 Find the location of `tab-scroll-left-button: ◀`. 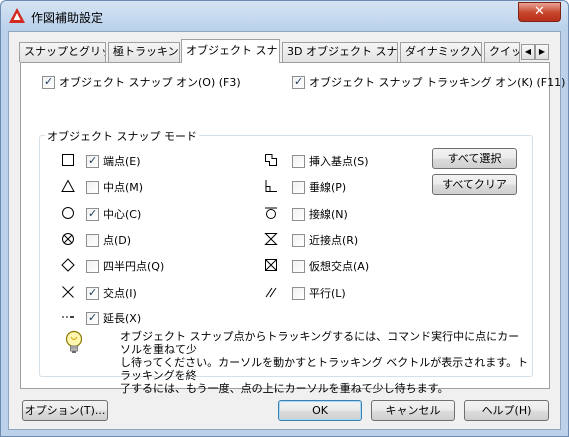

tab-scroll-left-button: ◀ is located at coordinates (528, 52).